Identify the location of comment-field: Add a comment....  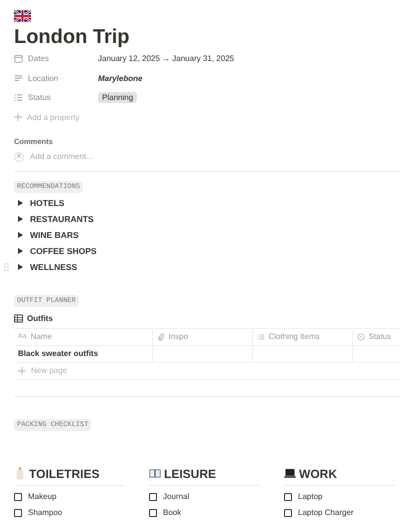
(105, 156).